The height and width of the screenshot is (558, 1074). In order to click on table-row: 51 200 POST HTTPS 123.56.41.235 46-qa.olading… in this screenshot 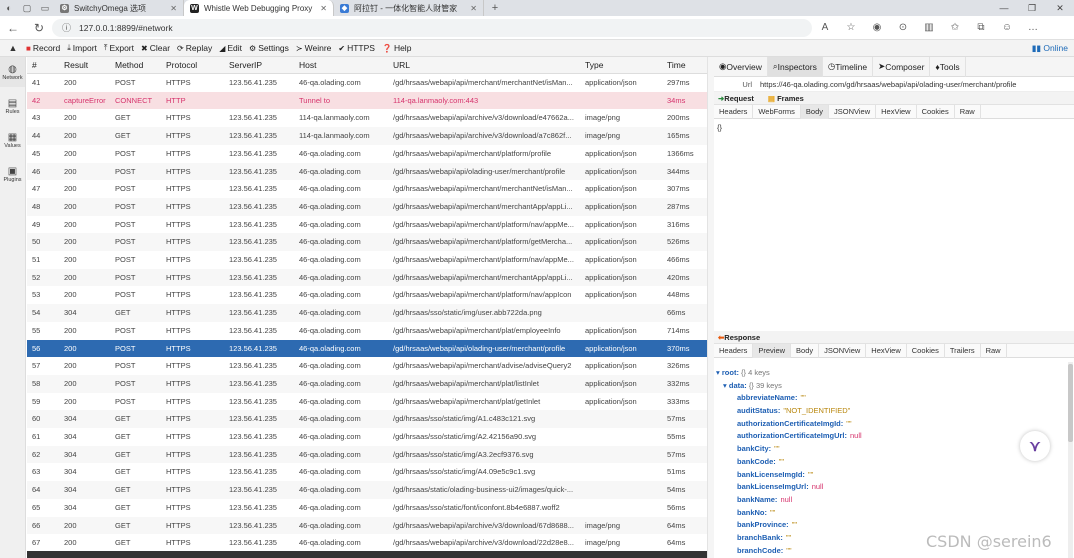, I will do `click(367, 260)`.